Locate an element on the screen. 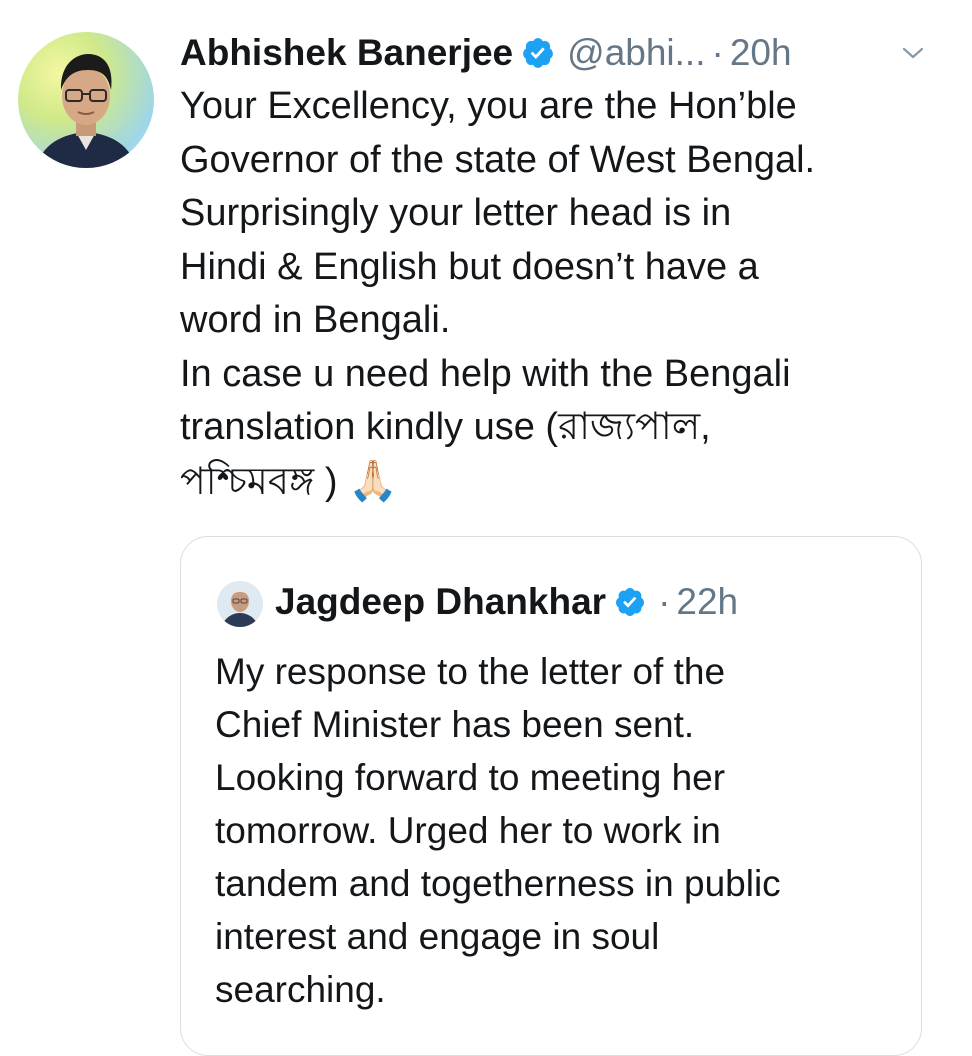  quoted-tweet-text-line: Looking forward to meeting her is located at coordinates (470, 777).